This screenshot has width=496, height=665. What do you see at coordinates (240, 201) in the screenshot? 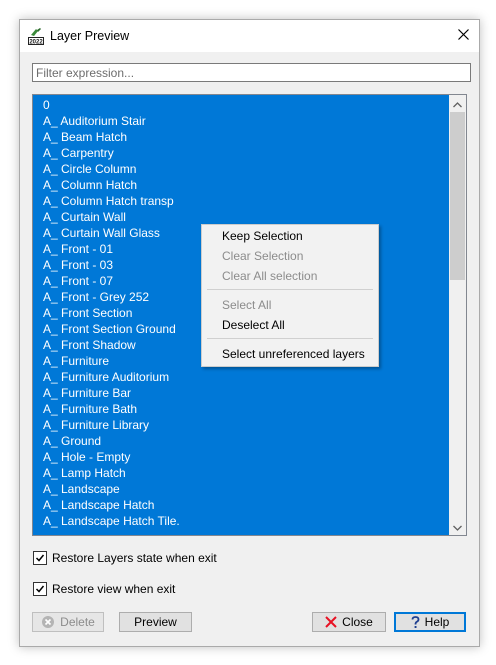
I see `list-item: A_ Column Hatch transp` at bounding box center [240, 201].